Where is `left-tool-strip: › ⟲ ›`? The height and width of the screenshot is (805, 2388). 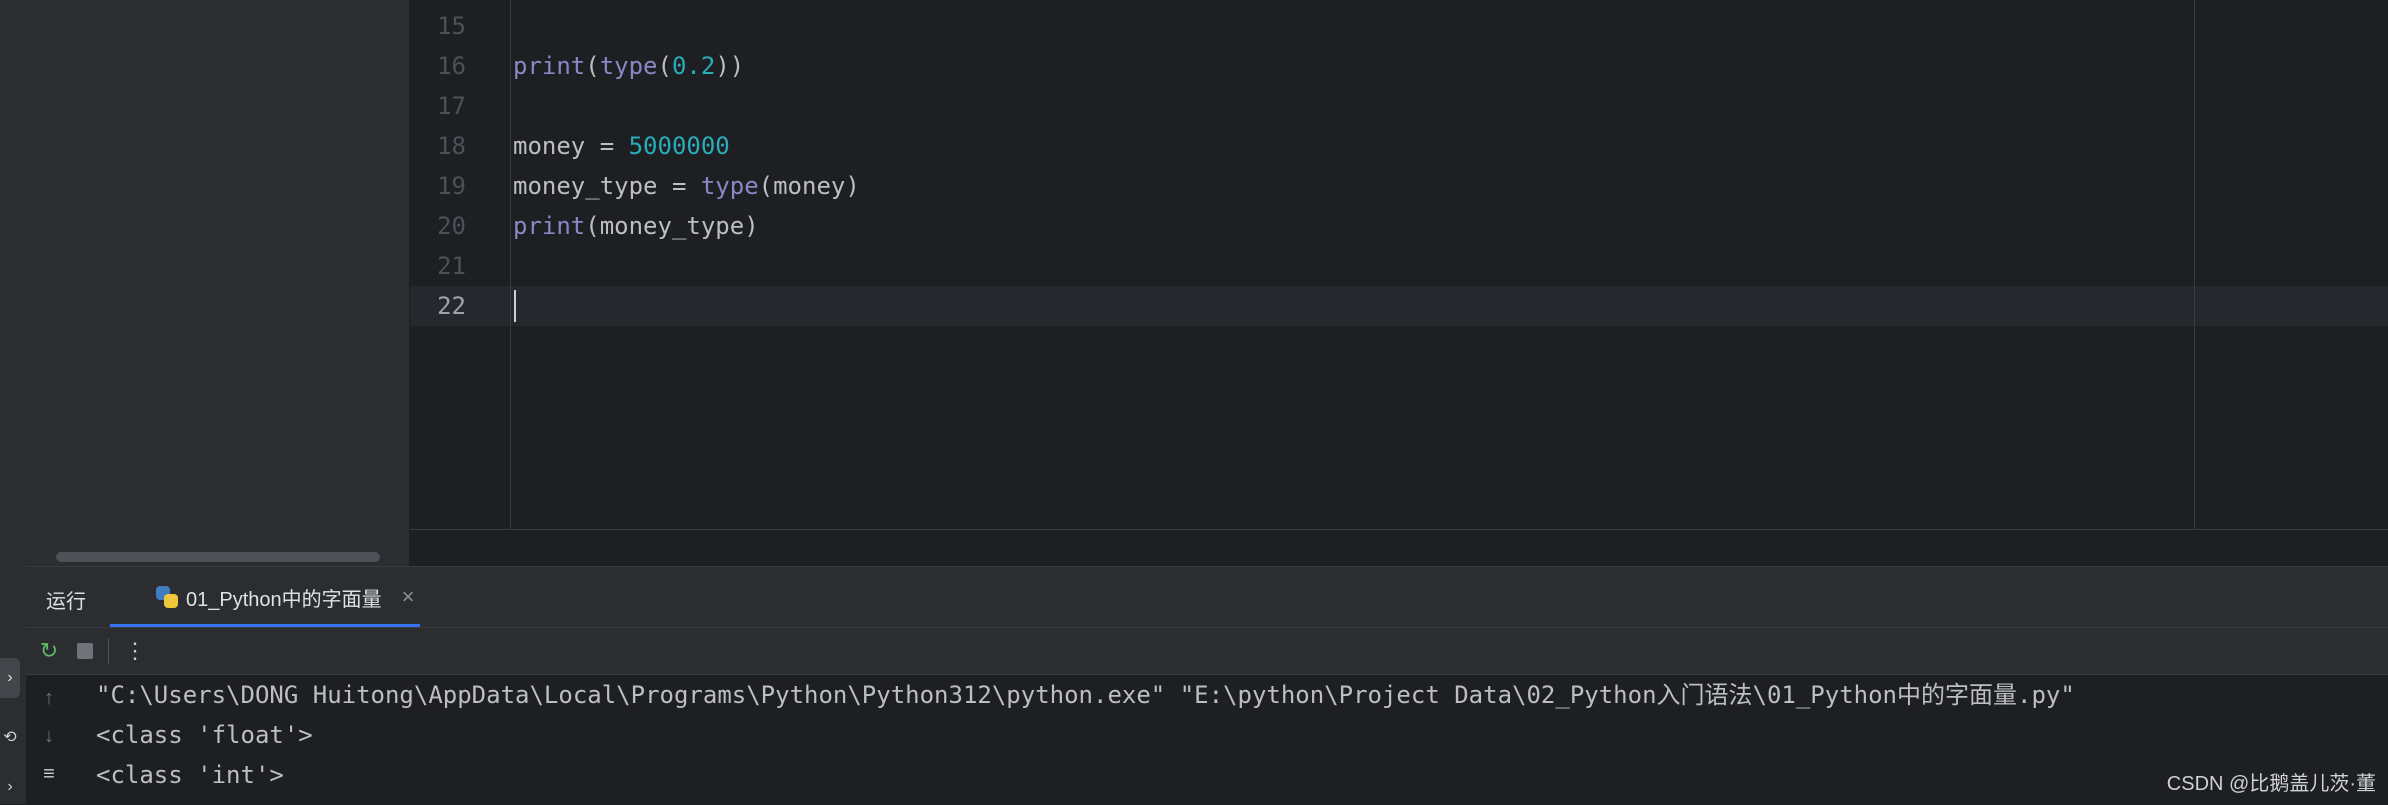 left-tool-strip: › ⟲ › is located at coordinates (13, 402).